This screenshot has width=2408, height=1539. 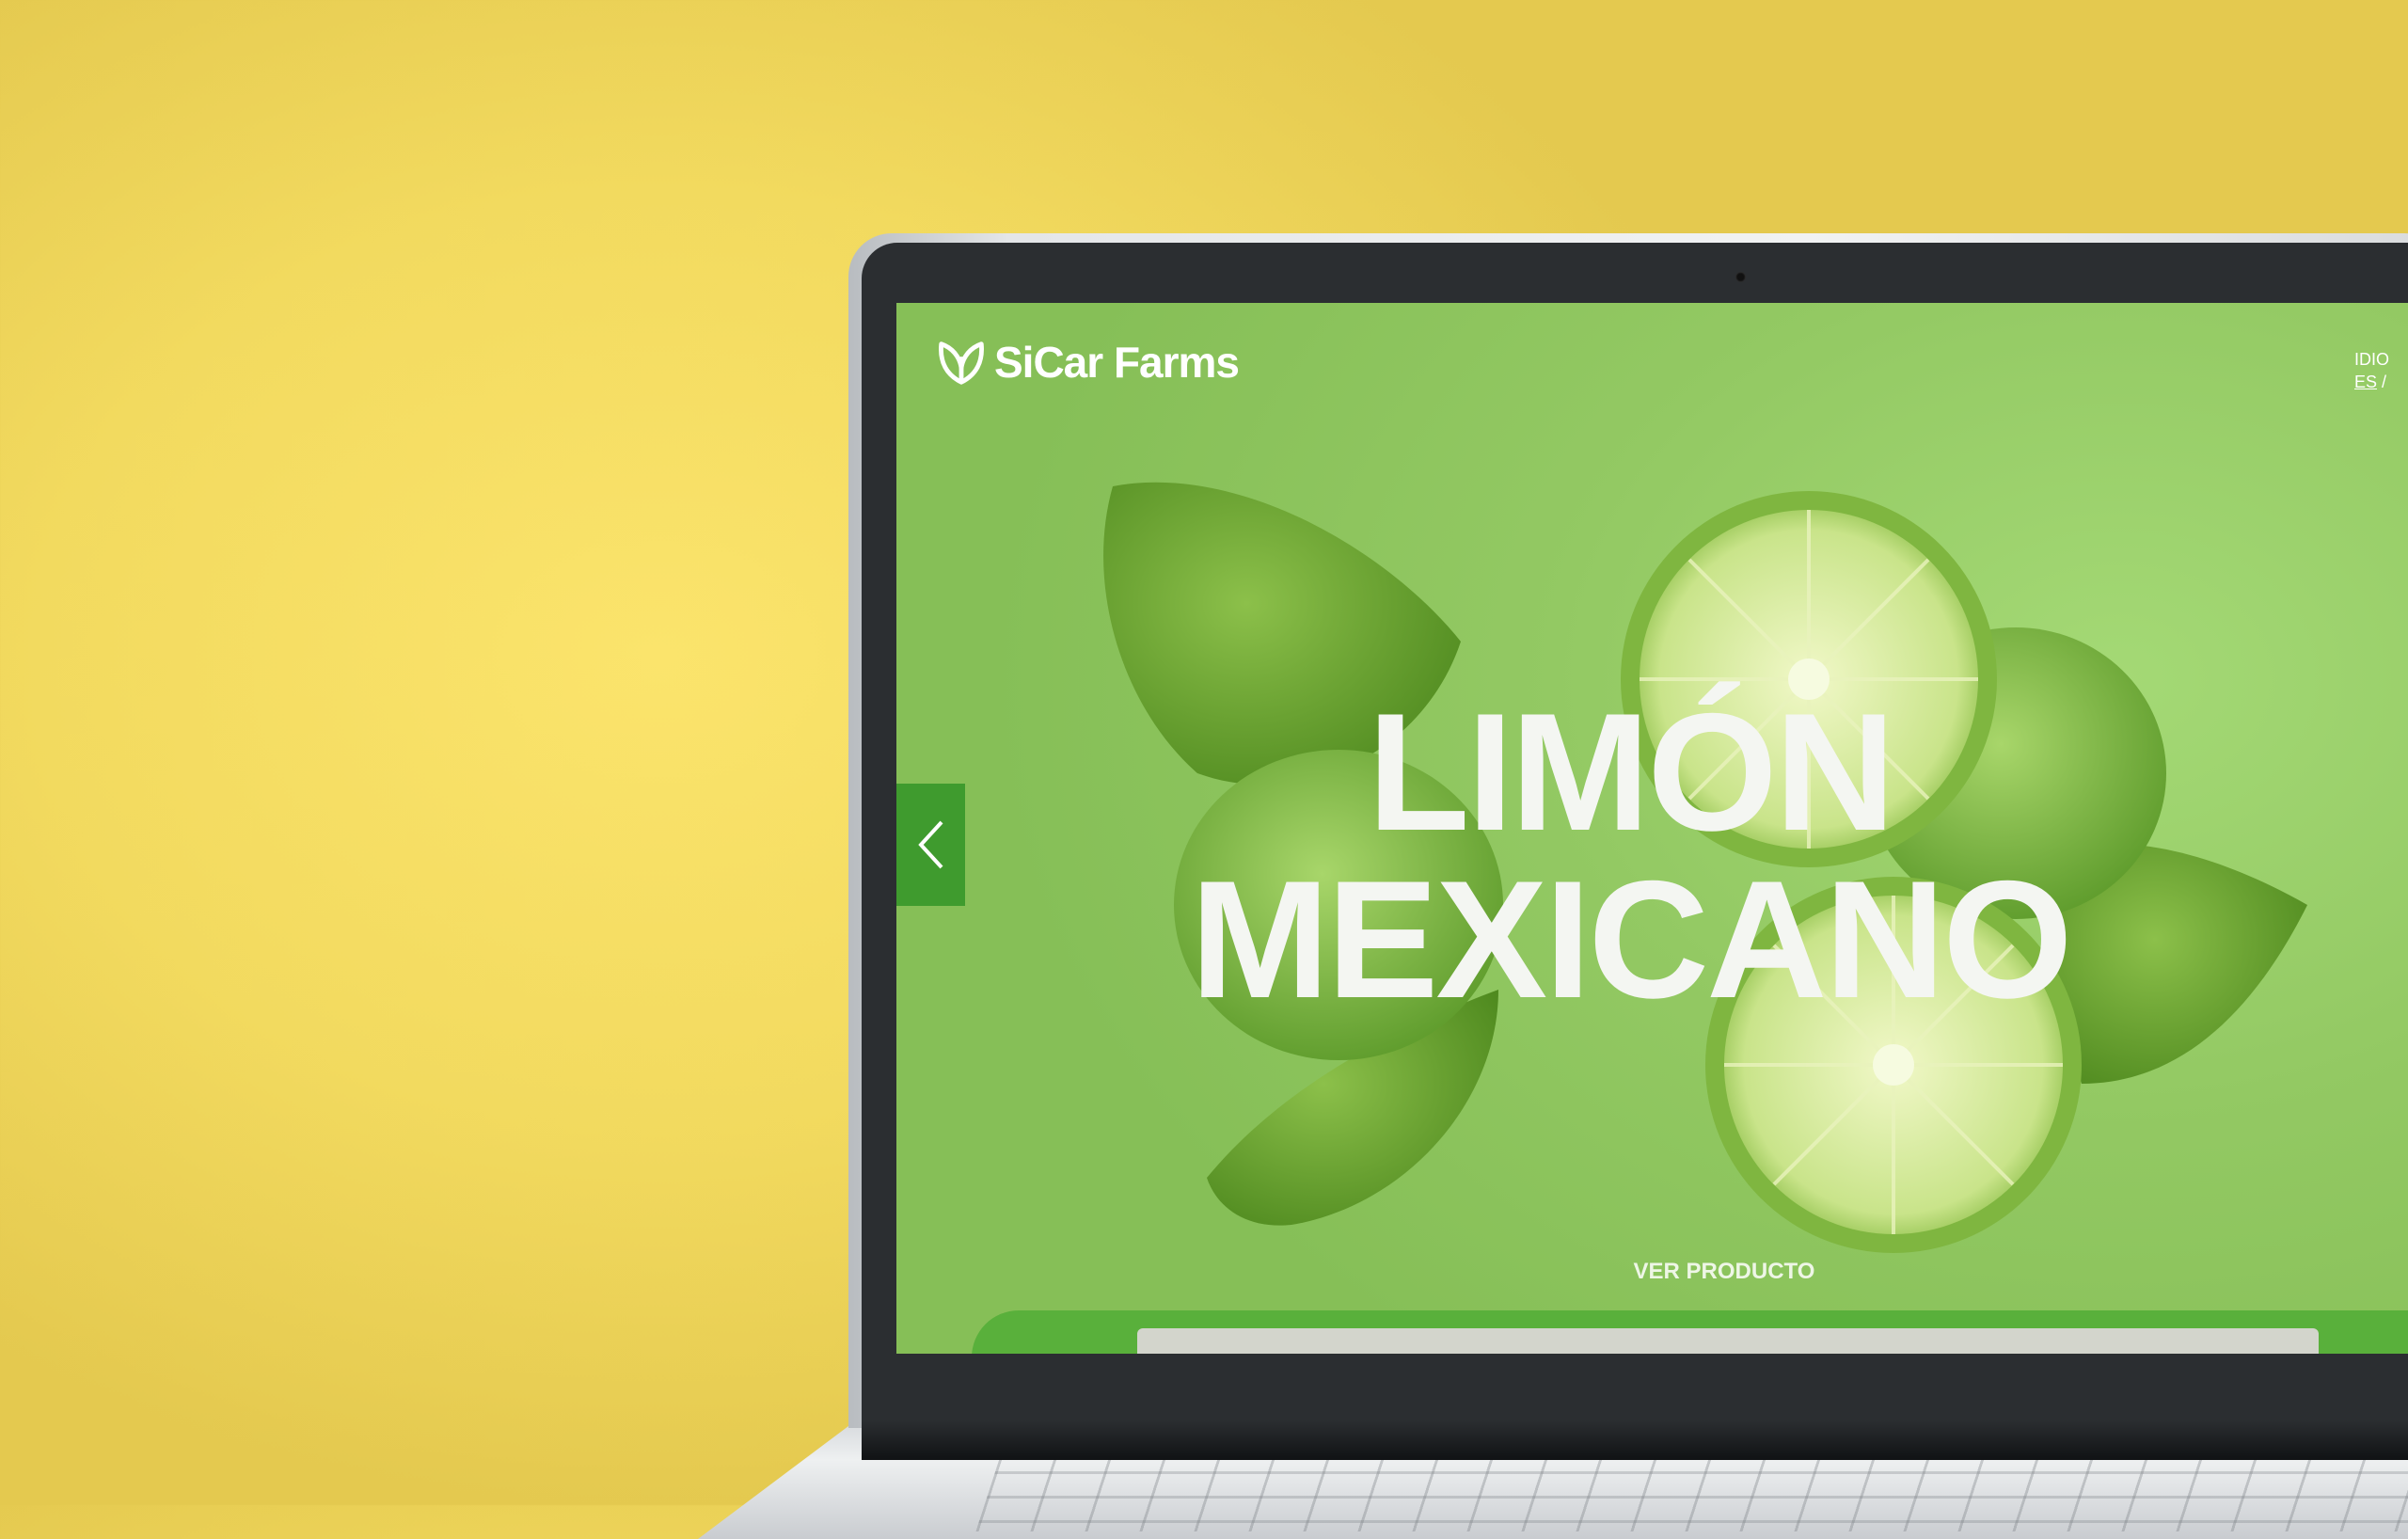 I want to click on language-es-link: ES, so click(x=2366, y=382).